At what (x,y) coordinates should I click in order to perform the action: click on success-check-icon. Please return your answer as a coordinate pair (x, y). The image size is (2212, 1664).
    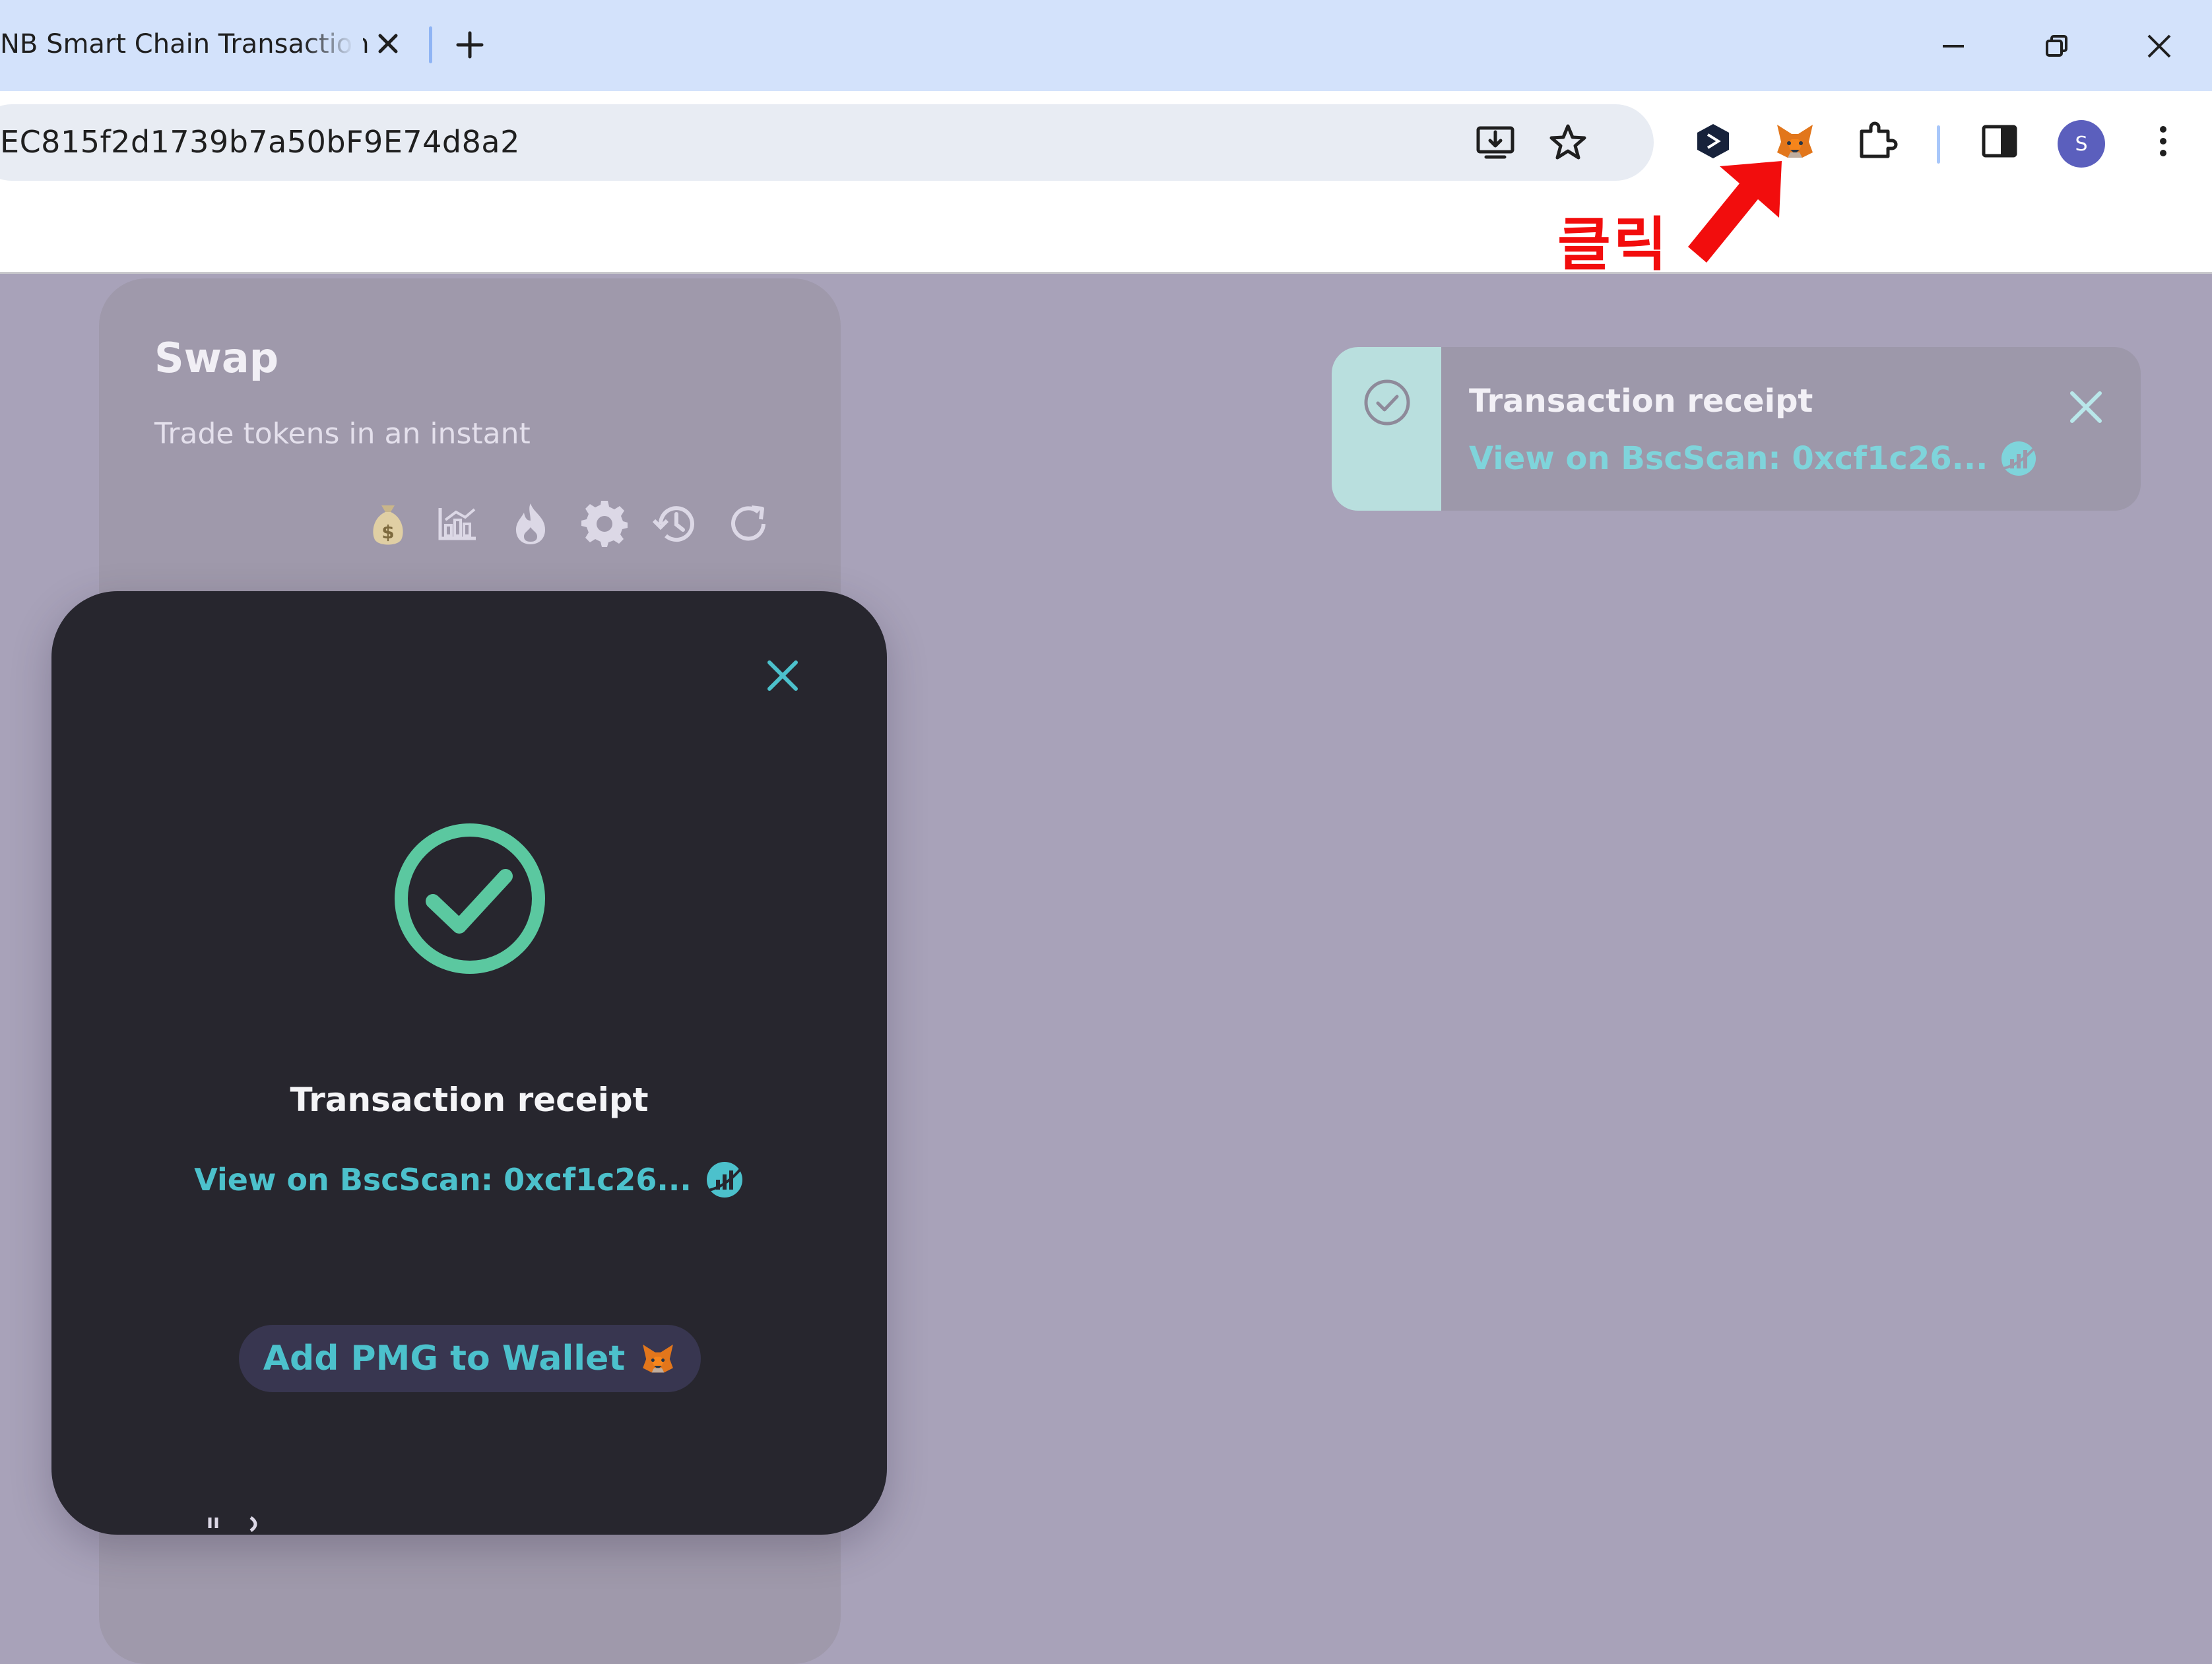
    Looking at the image, I should click on (470, 898).